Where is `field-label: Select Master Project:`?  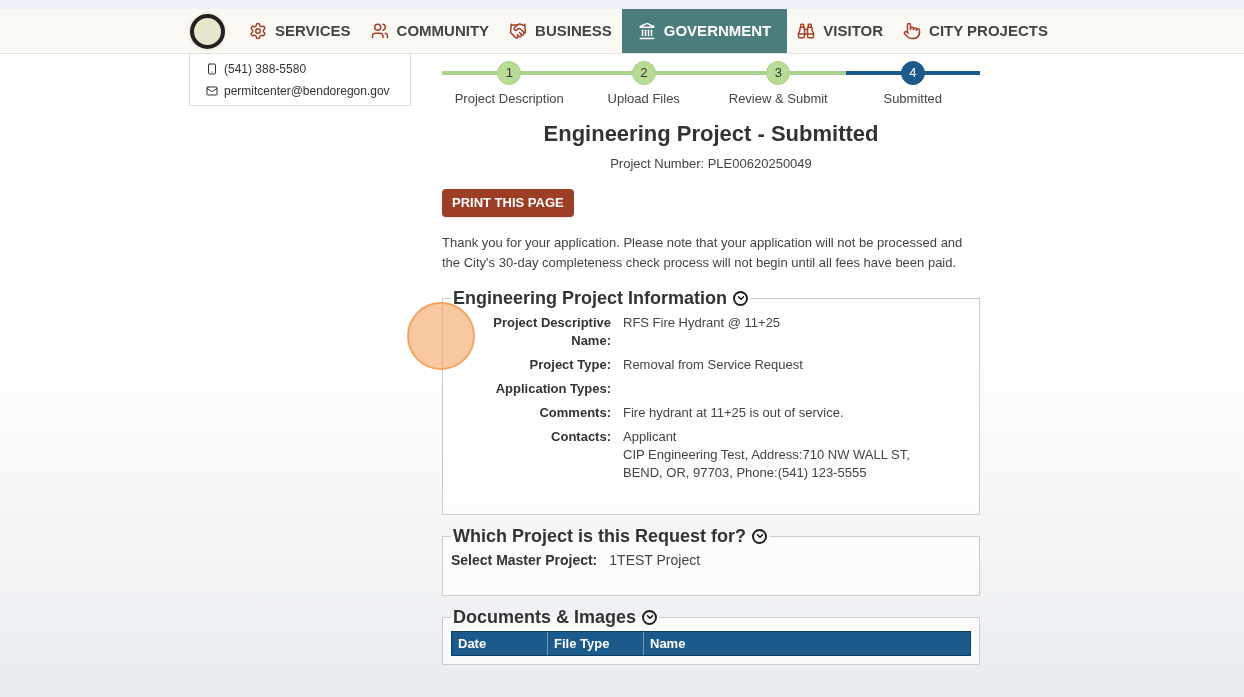
field-label: Select Master Project: is located at coordinates (524, 560).